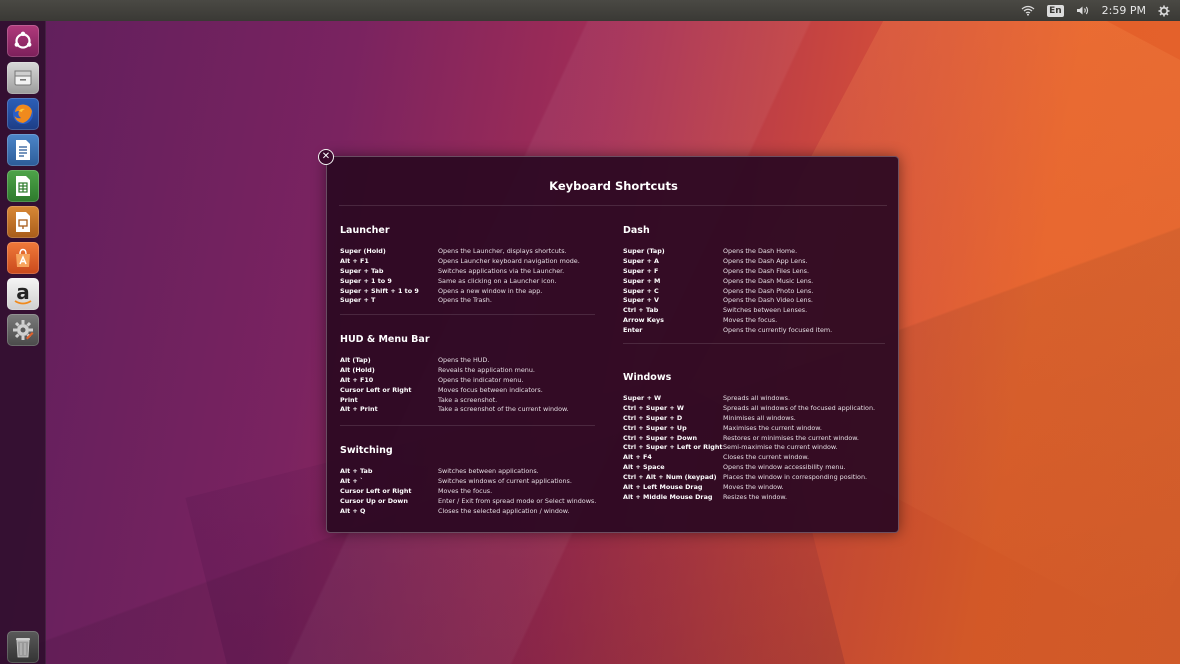  I want to click on shortcut-row: Super + A Opens the Dash App Lens., so click(727, 261).